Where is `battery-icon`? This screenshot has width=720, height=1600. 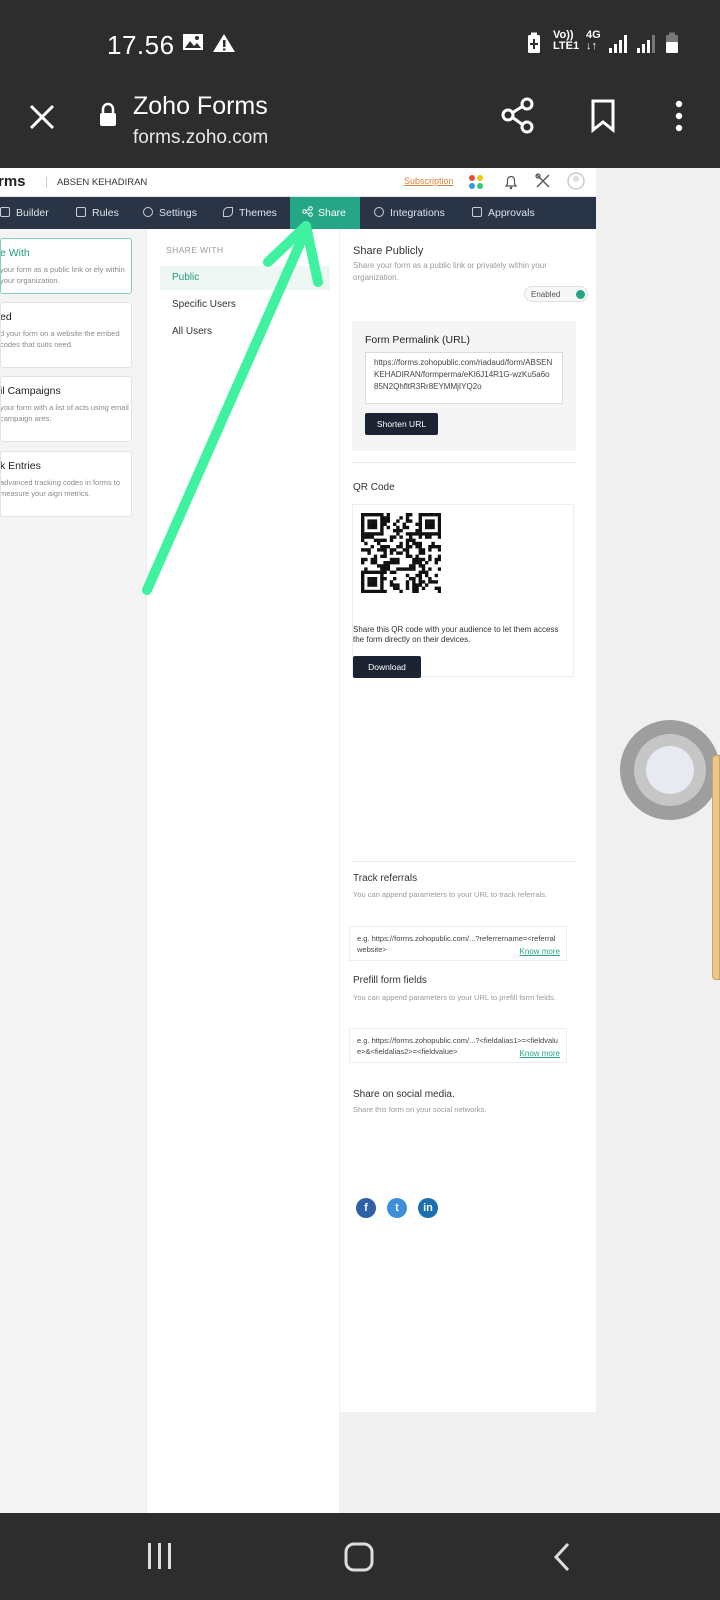 battery-icon is located at coordinates (672, 42).